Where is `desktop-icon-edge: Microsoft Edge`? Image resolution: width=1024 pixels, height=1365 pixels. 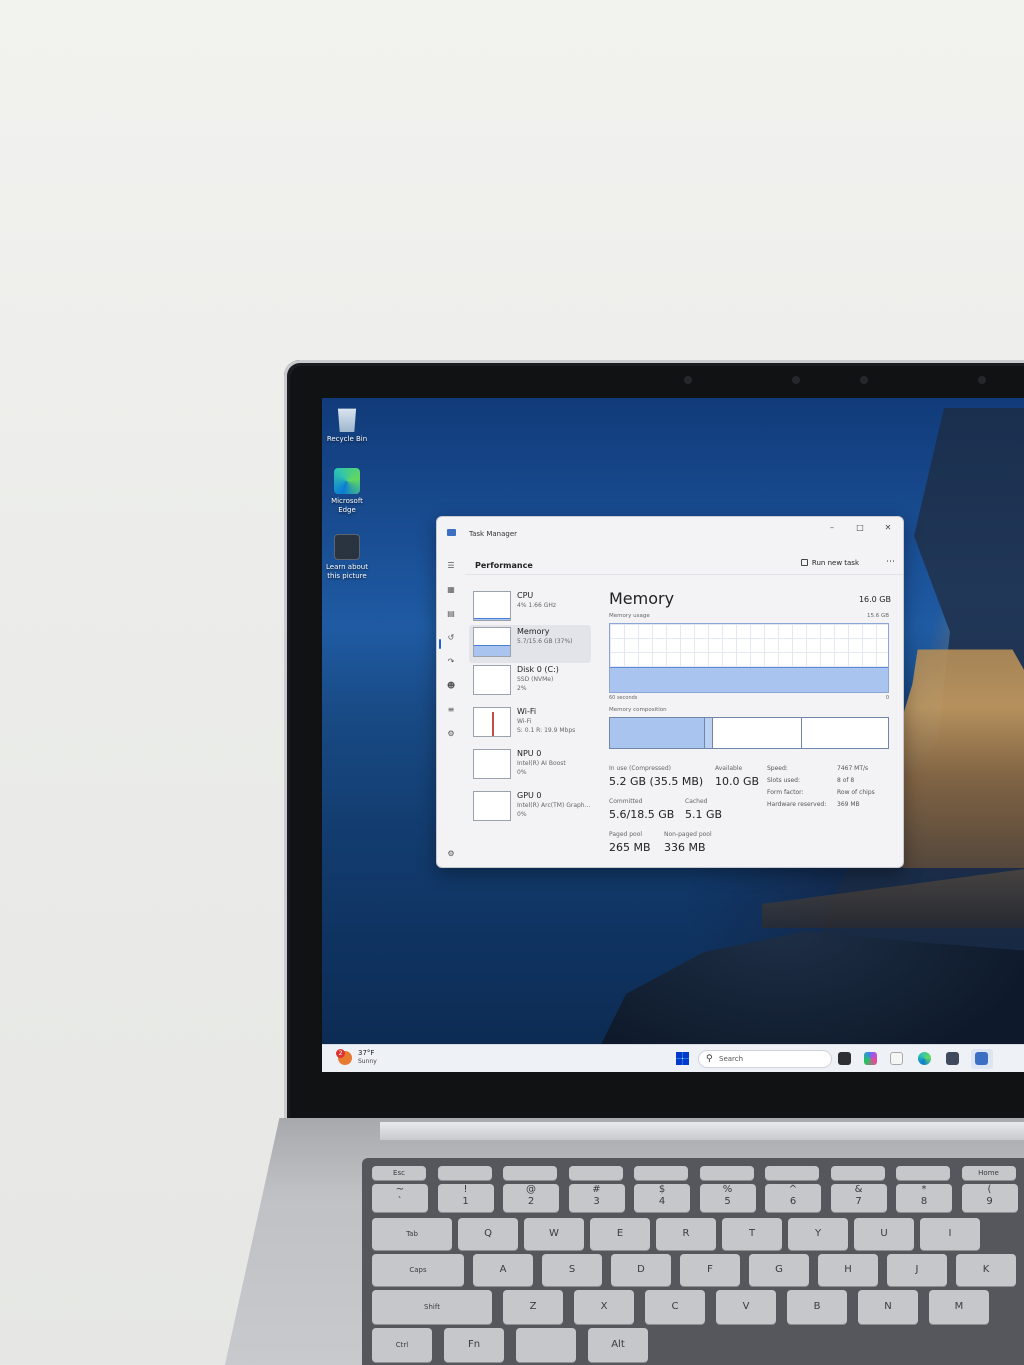 desktop-icon-edge: Microsoft Edge is located at coordinates (347, 491).